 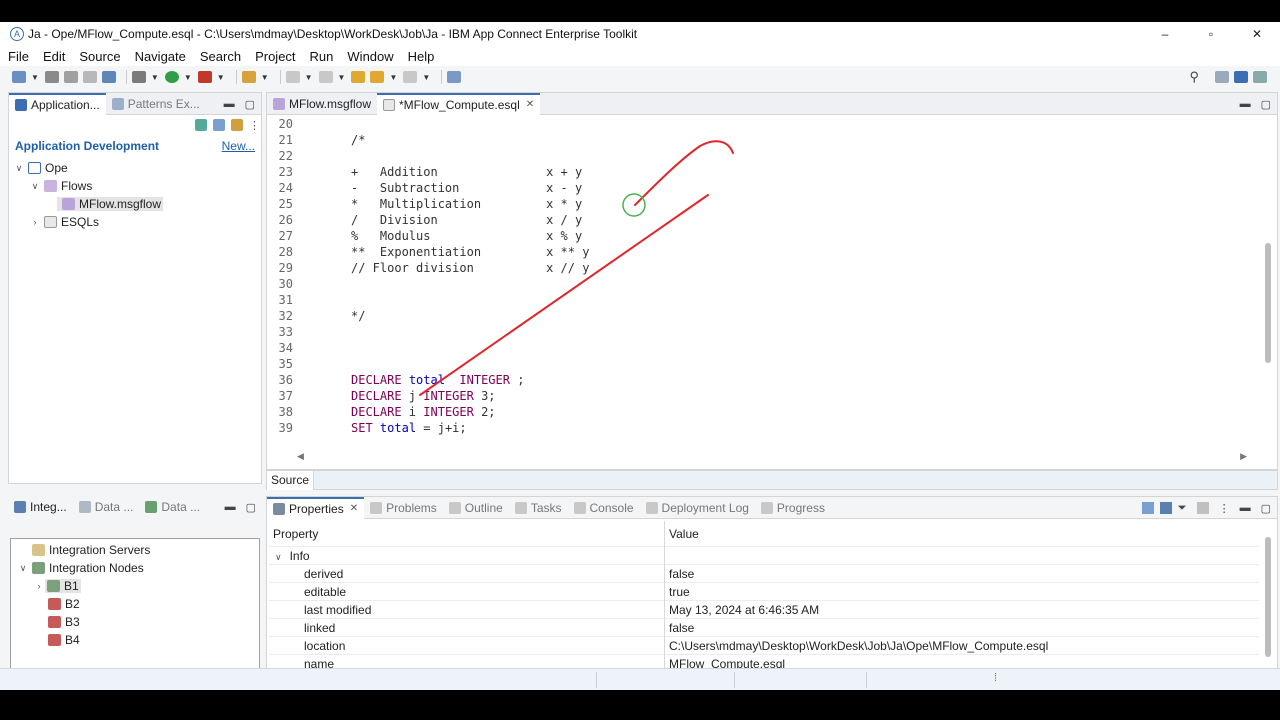 What do you see at coordinates (137, 168) in the screenshot?
I see `tree-item-project: ∨ Ope` at bounding box center [137, 168].